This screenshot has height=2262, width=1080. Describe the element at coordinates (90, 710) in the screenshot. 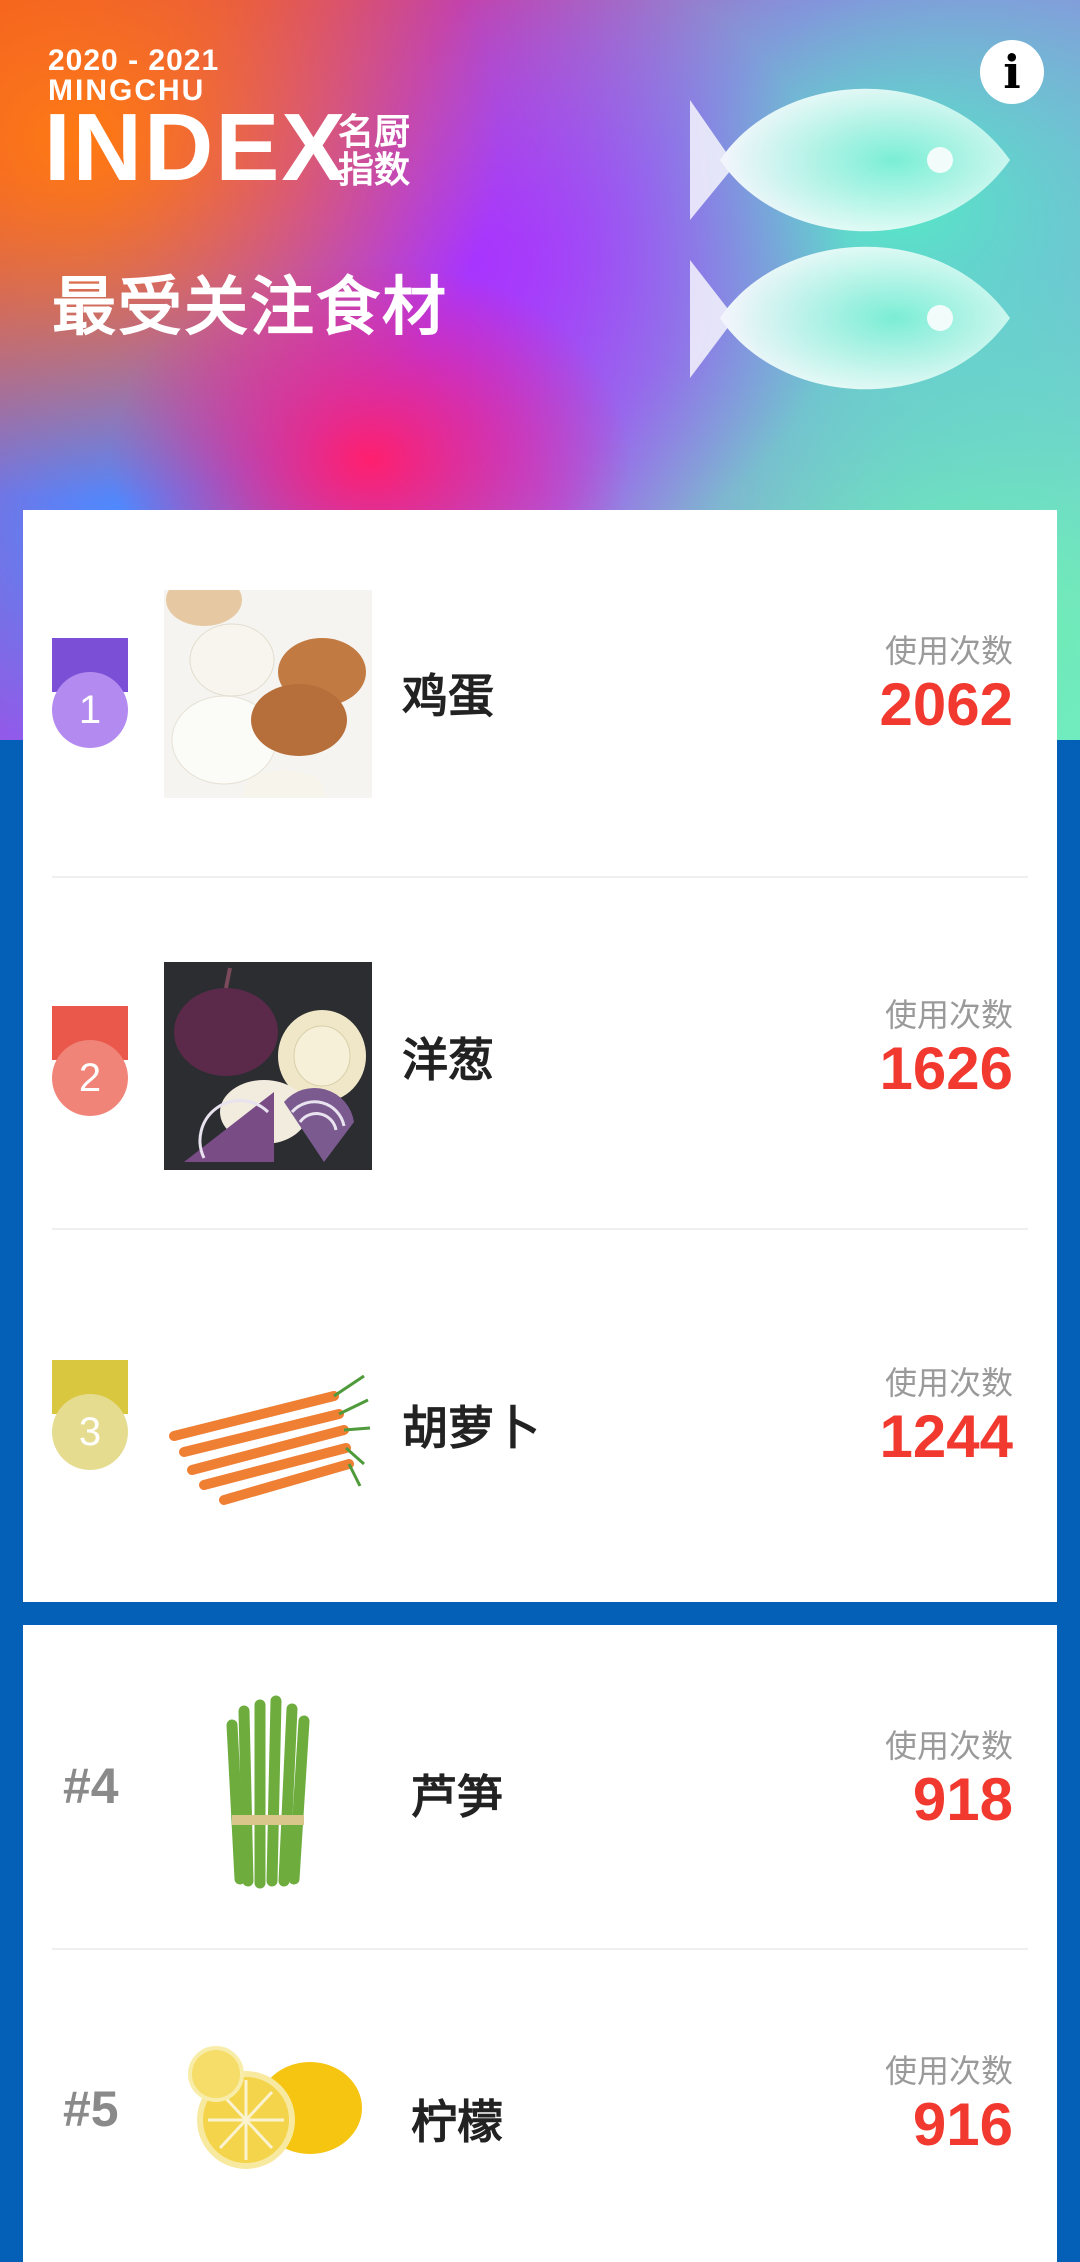

I see `medal-rank: 1` at that location.